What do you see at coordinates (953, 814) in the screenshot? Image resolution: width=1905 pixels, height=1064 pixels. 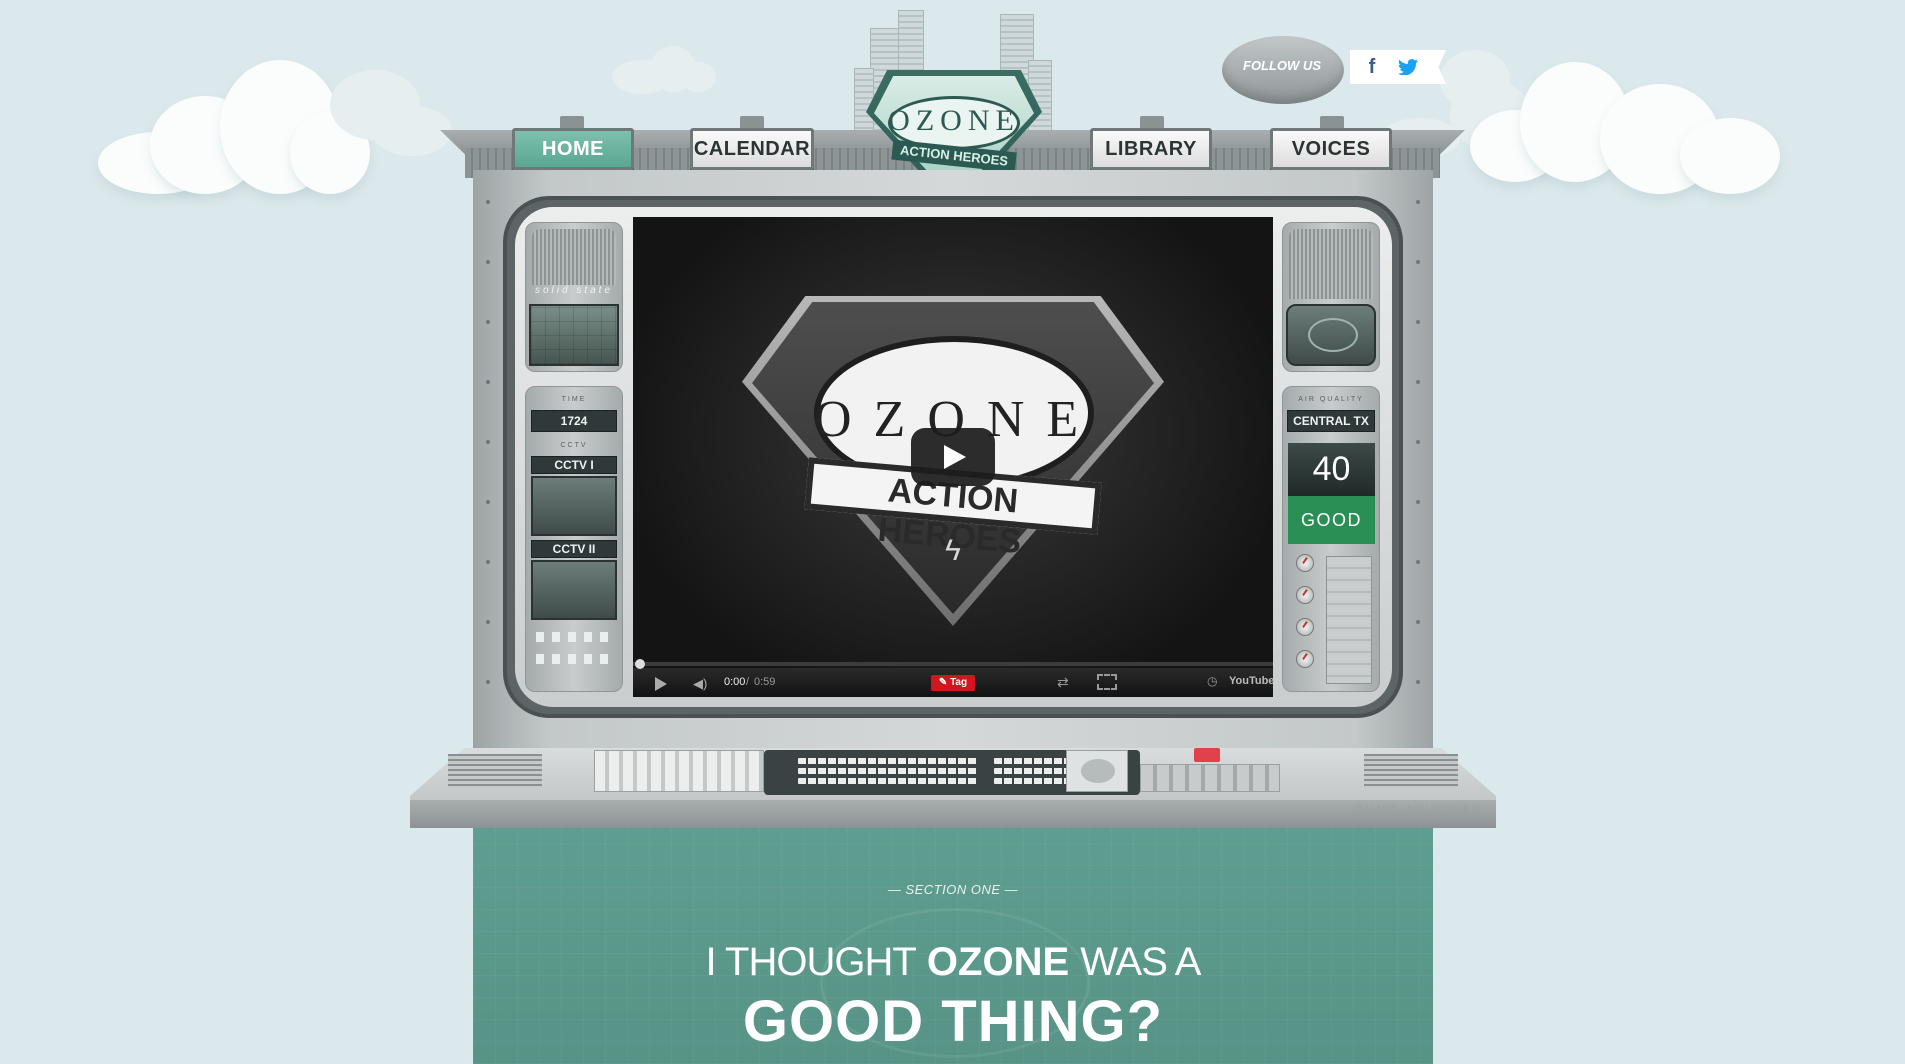 I see `console-edge` at bounding box center [953, 814].